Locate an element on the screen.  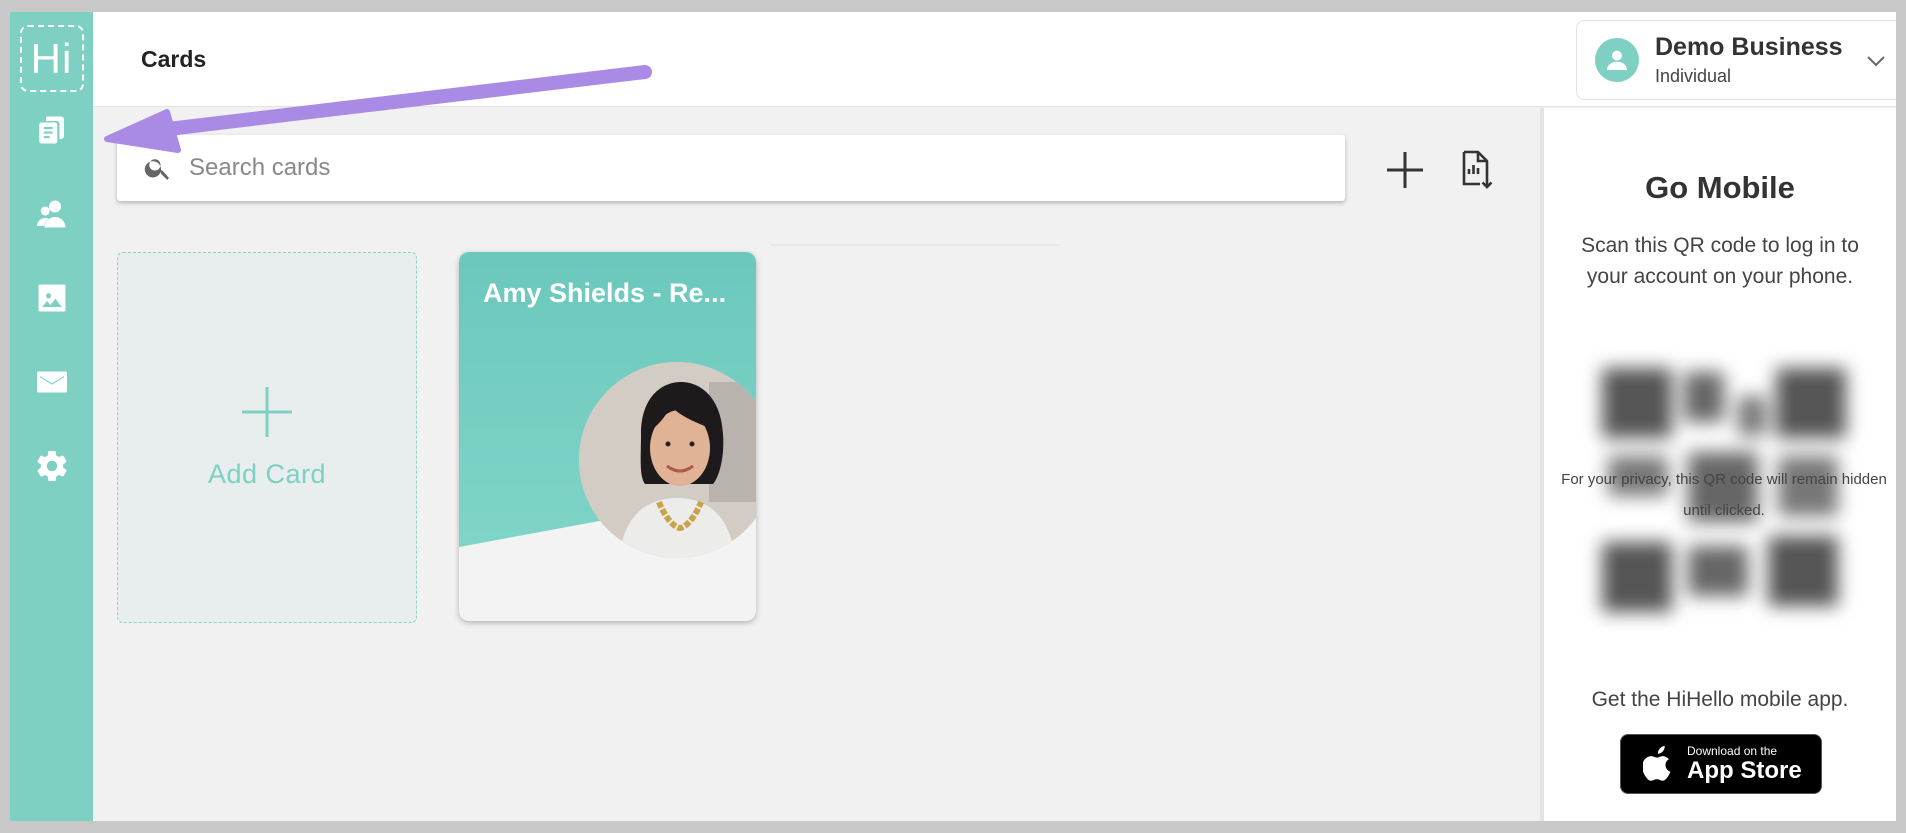
search-bar is located at coordinates (731, 168).